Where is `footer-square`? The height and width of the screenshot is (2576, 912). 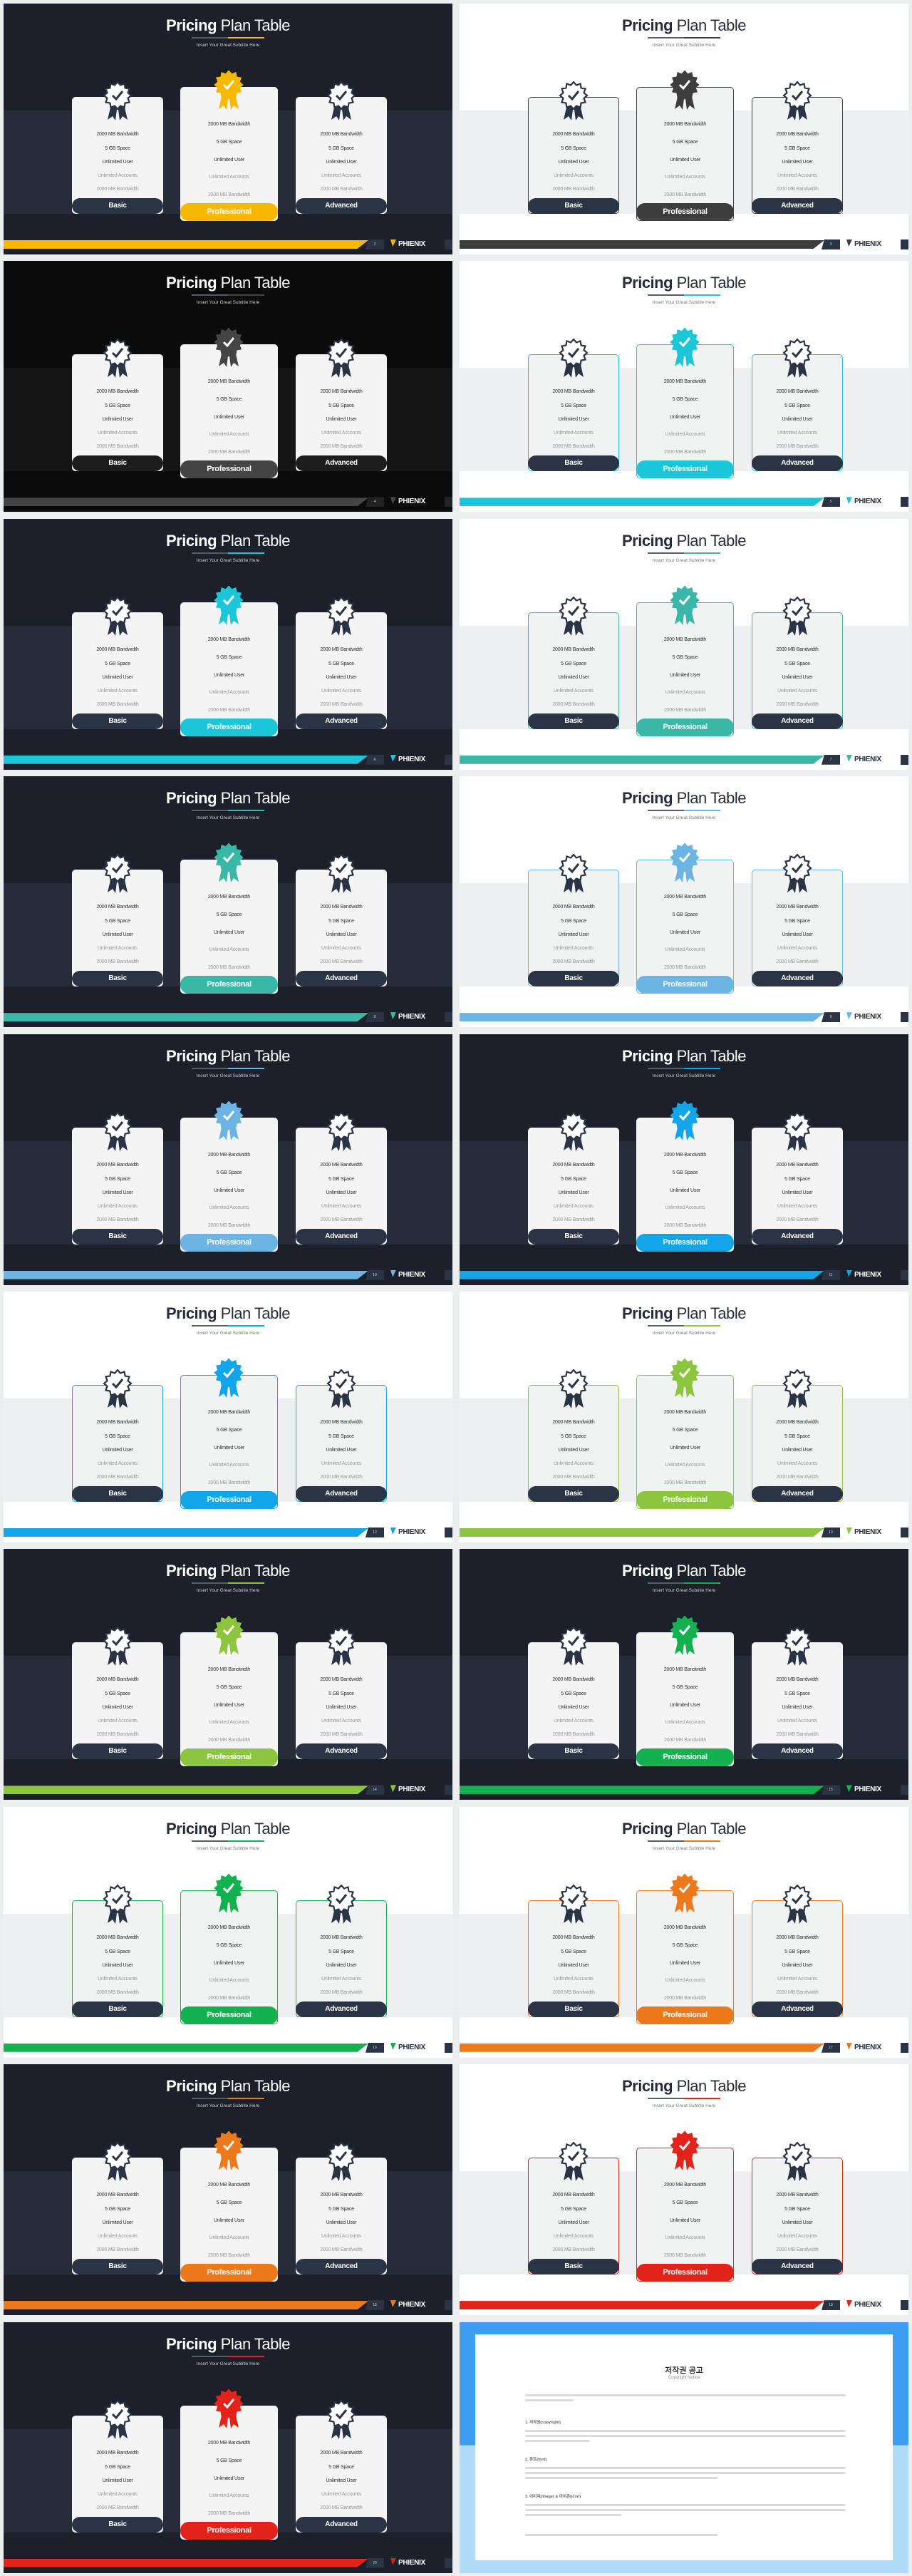 footer-square is located at coordinates (448, 759).